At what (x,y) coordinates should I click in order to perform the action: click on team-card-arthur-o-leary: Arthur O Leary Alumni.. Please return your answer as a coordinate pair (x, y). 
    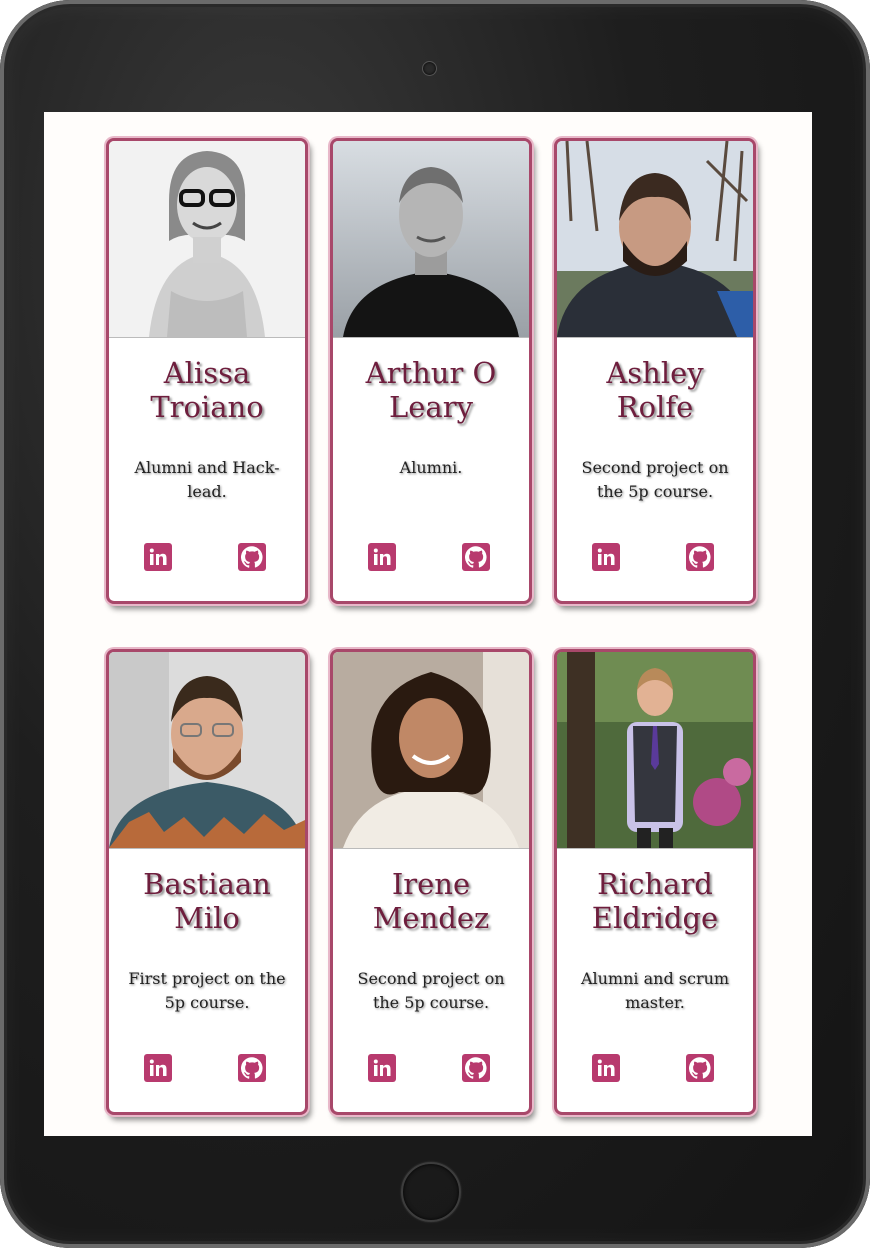
    Looking at the image, I should click on (431, 371).